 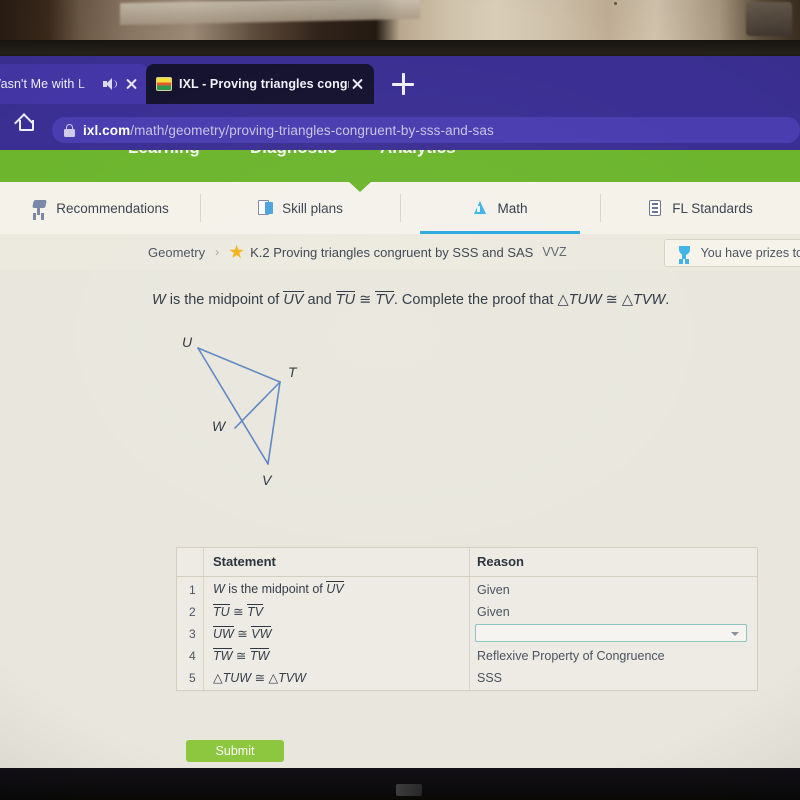 What do you see at coordinates (267, 480) in the screenshot?
I see `vertex-label-V: V` at bounding box center [267, 480].